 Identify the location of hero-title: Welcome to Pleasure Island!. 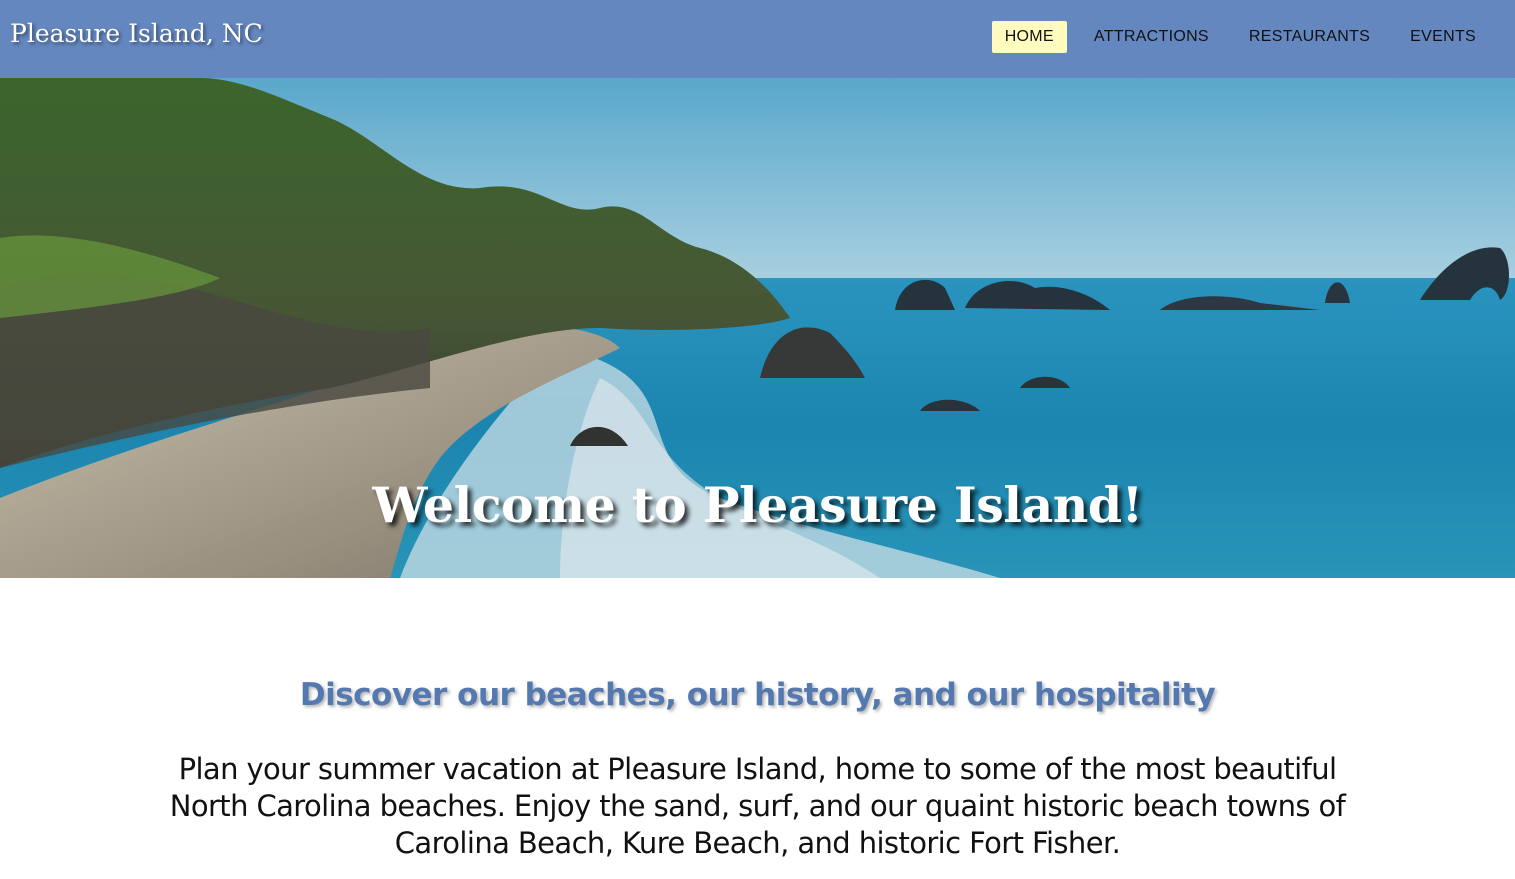
(757, 504).